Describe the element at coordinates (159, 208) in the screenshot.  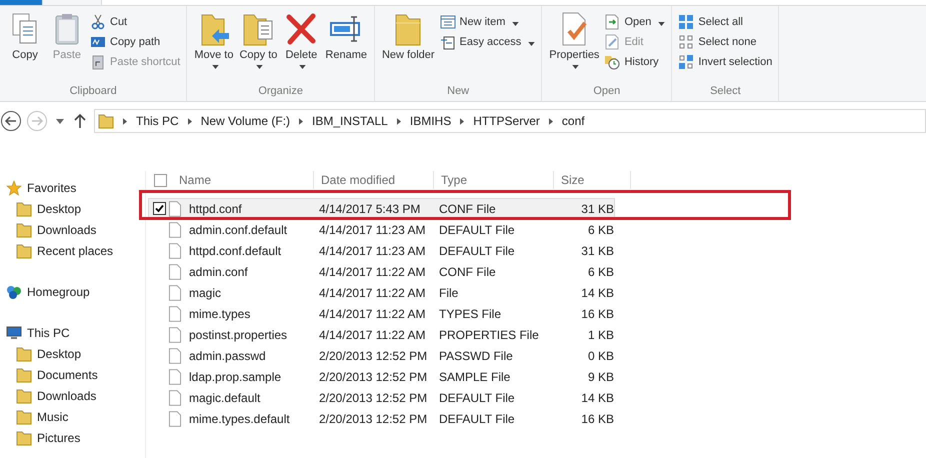
I see `checkbox` at that location.